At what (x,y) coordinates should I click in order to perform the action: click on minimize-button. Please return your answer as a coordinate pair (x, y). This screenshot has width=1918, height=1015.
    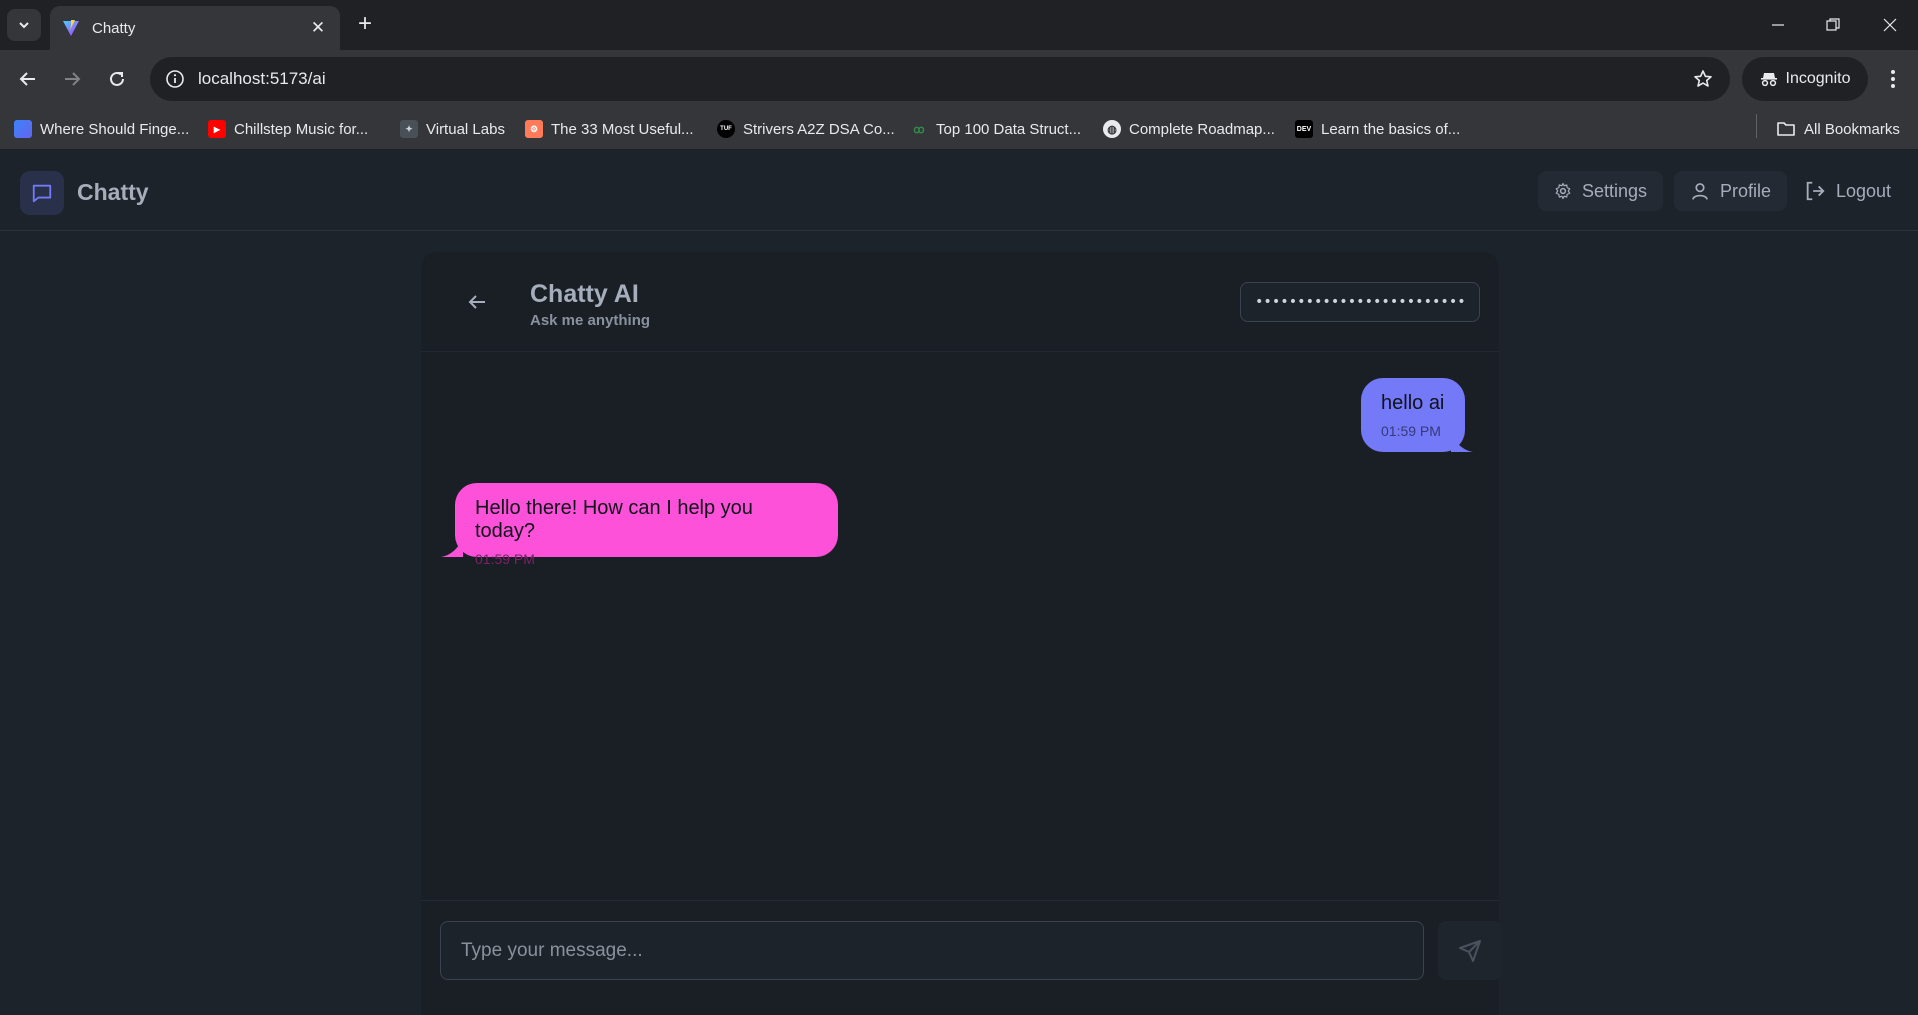
    Looking at the image, I should click on (1778, 25).